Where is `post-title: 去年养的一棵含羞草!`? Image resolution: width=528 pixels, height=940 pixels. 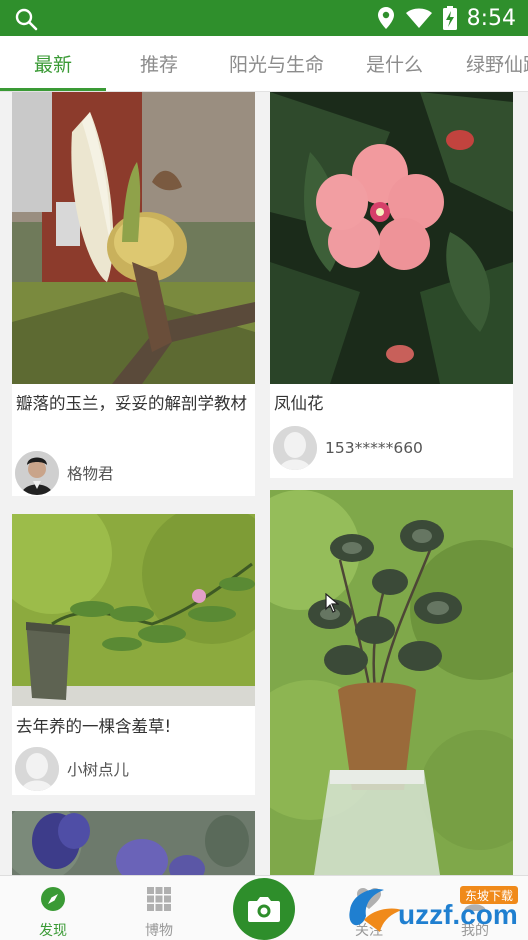
post-title: 去年养的一棵含羞草! is located at coordinates (132, 727).